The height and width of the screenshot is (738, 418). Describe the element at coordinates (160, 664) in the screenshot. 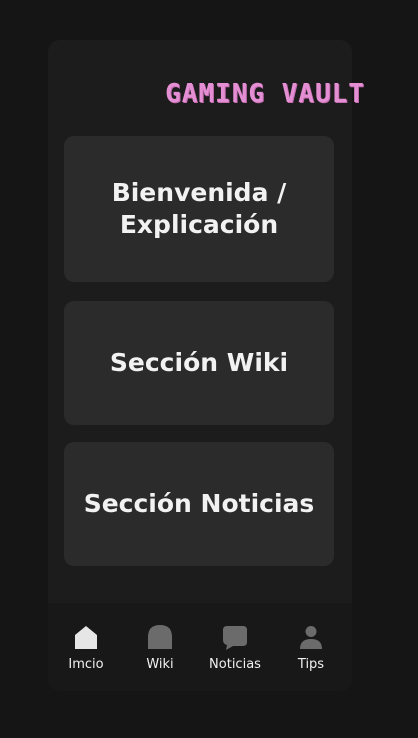

I see `tab-wiki-label: Wiki` at that location.